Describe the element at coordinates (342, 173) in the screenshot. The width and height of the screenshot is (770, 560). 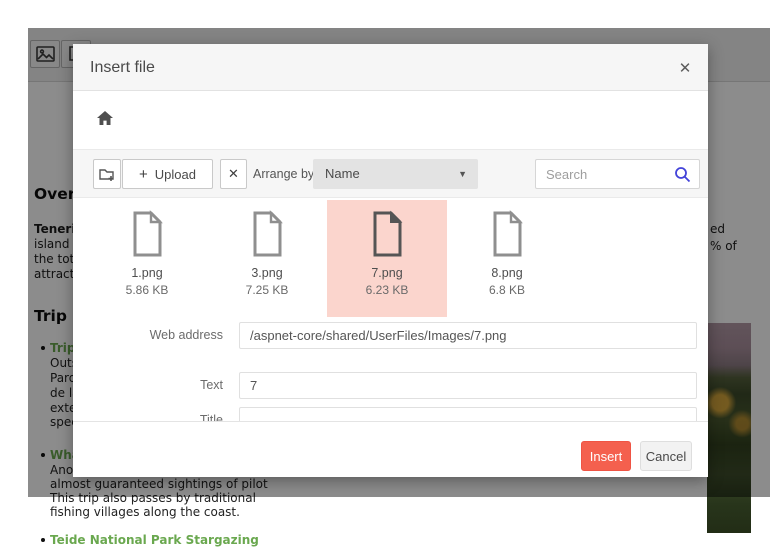
I see `arrange-by-value: Name` at that location.